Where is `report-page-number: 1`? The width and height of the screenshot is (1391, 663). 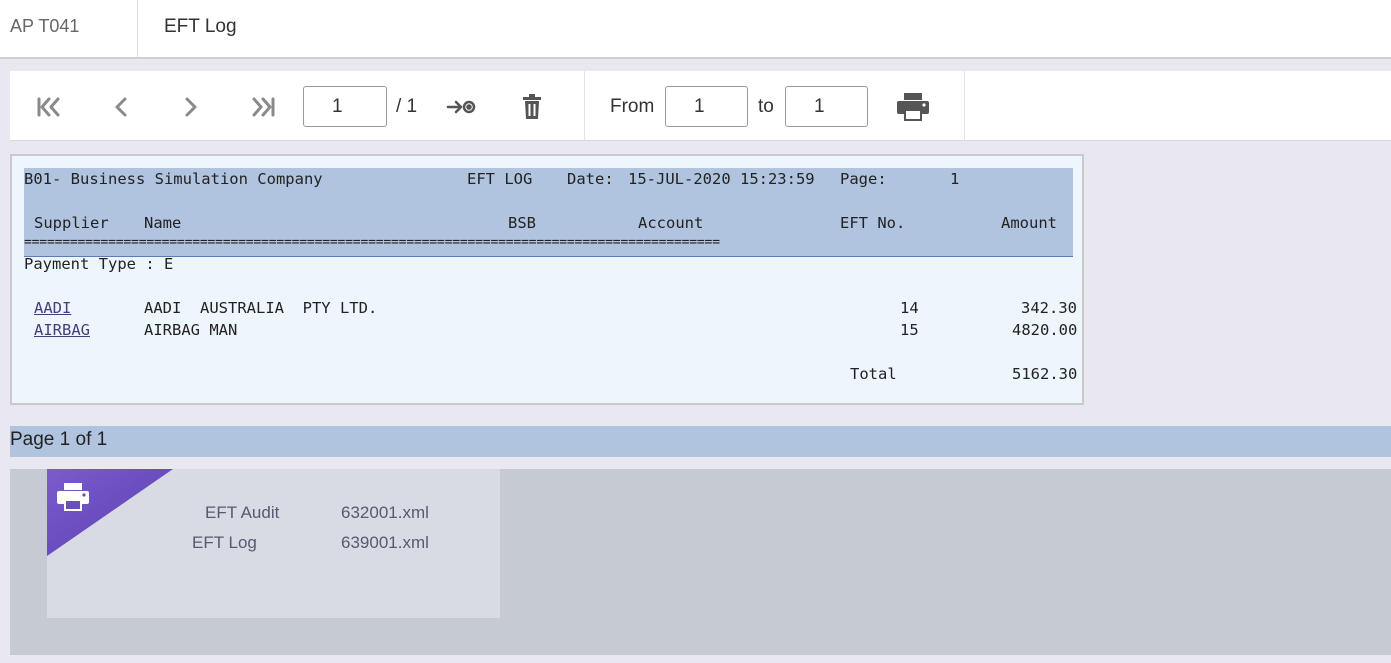
report-page-number: 1 is located at coordinates (955, 179).